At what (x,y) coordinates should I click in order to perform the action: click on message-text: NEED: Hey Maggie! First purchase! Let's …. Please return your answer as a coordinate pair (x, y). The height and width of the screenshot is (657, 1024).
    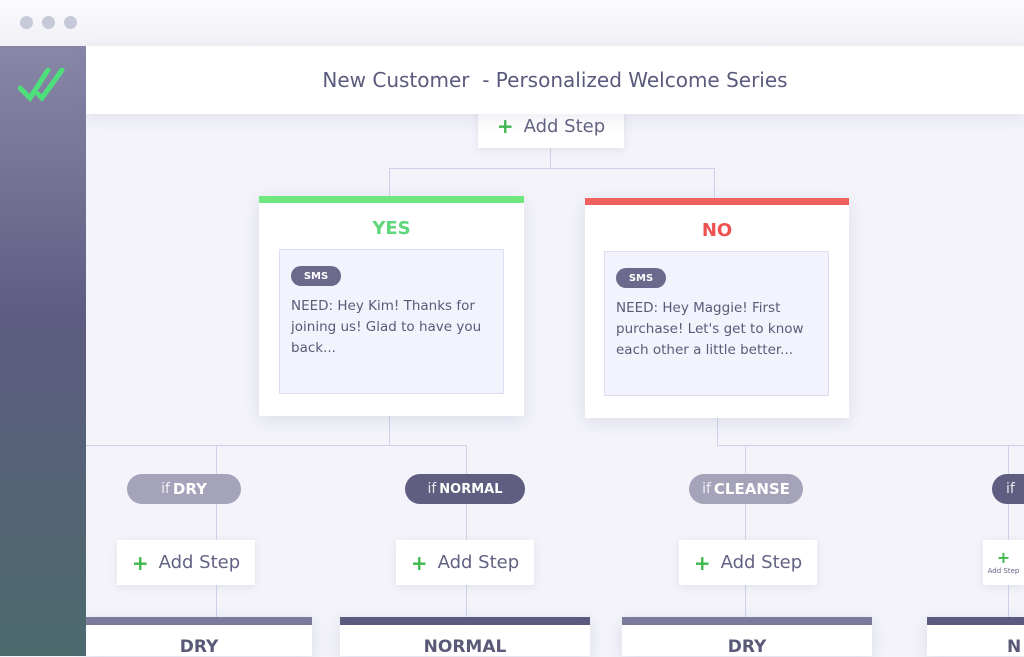
    Looking at the image, I should click on (710, 329).